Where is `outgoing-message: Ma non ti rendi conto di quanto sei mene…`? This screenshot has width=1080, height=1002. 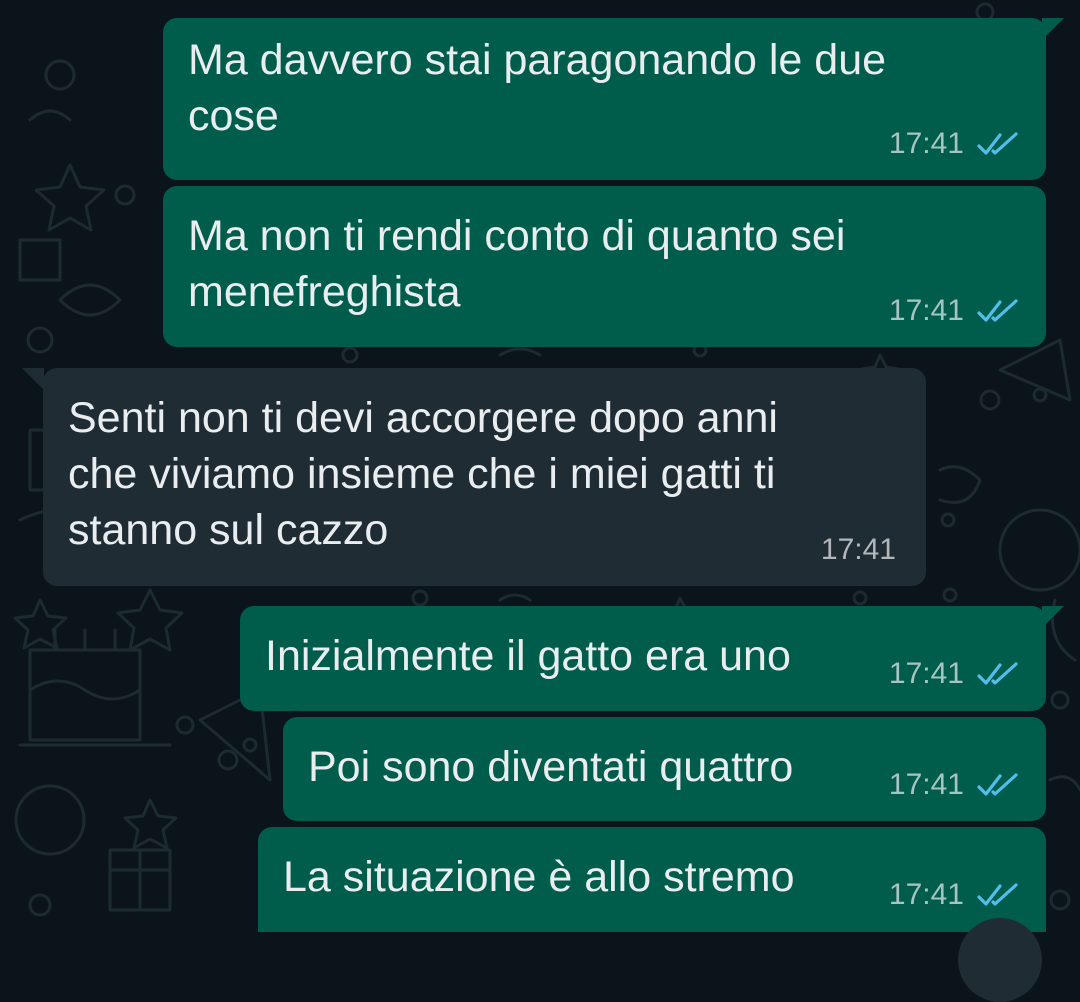 outgoing-message: Ma non ti rendi conto di quanto sei mene… is located at coordinates (604, 266).